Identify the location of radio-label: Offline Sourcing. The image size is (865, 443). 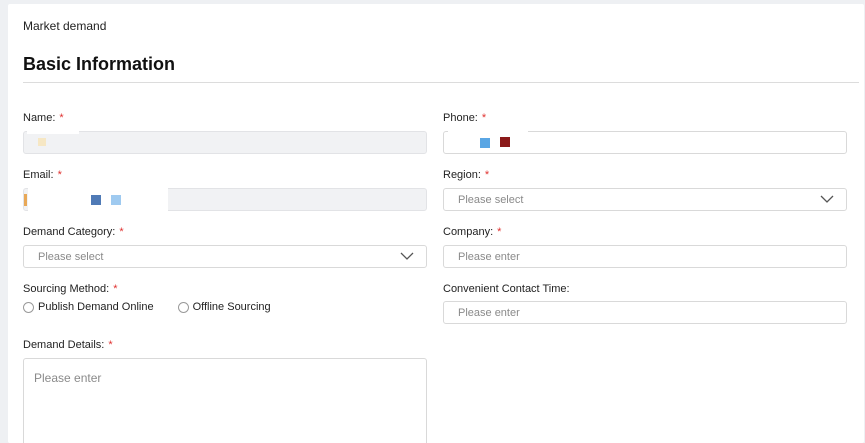
(231, 307).